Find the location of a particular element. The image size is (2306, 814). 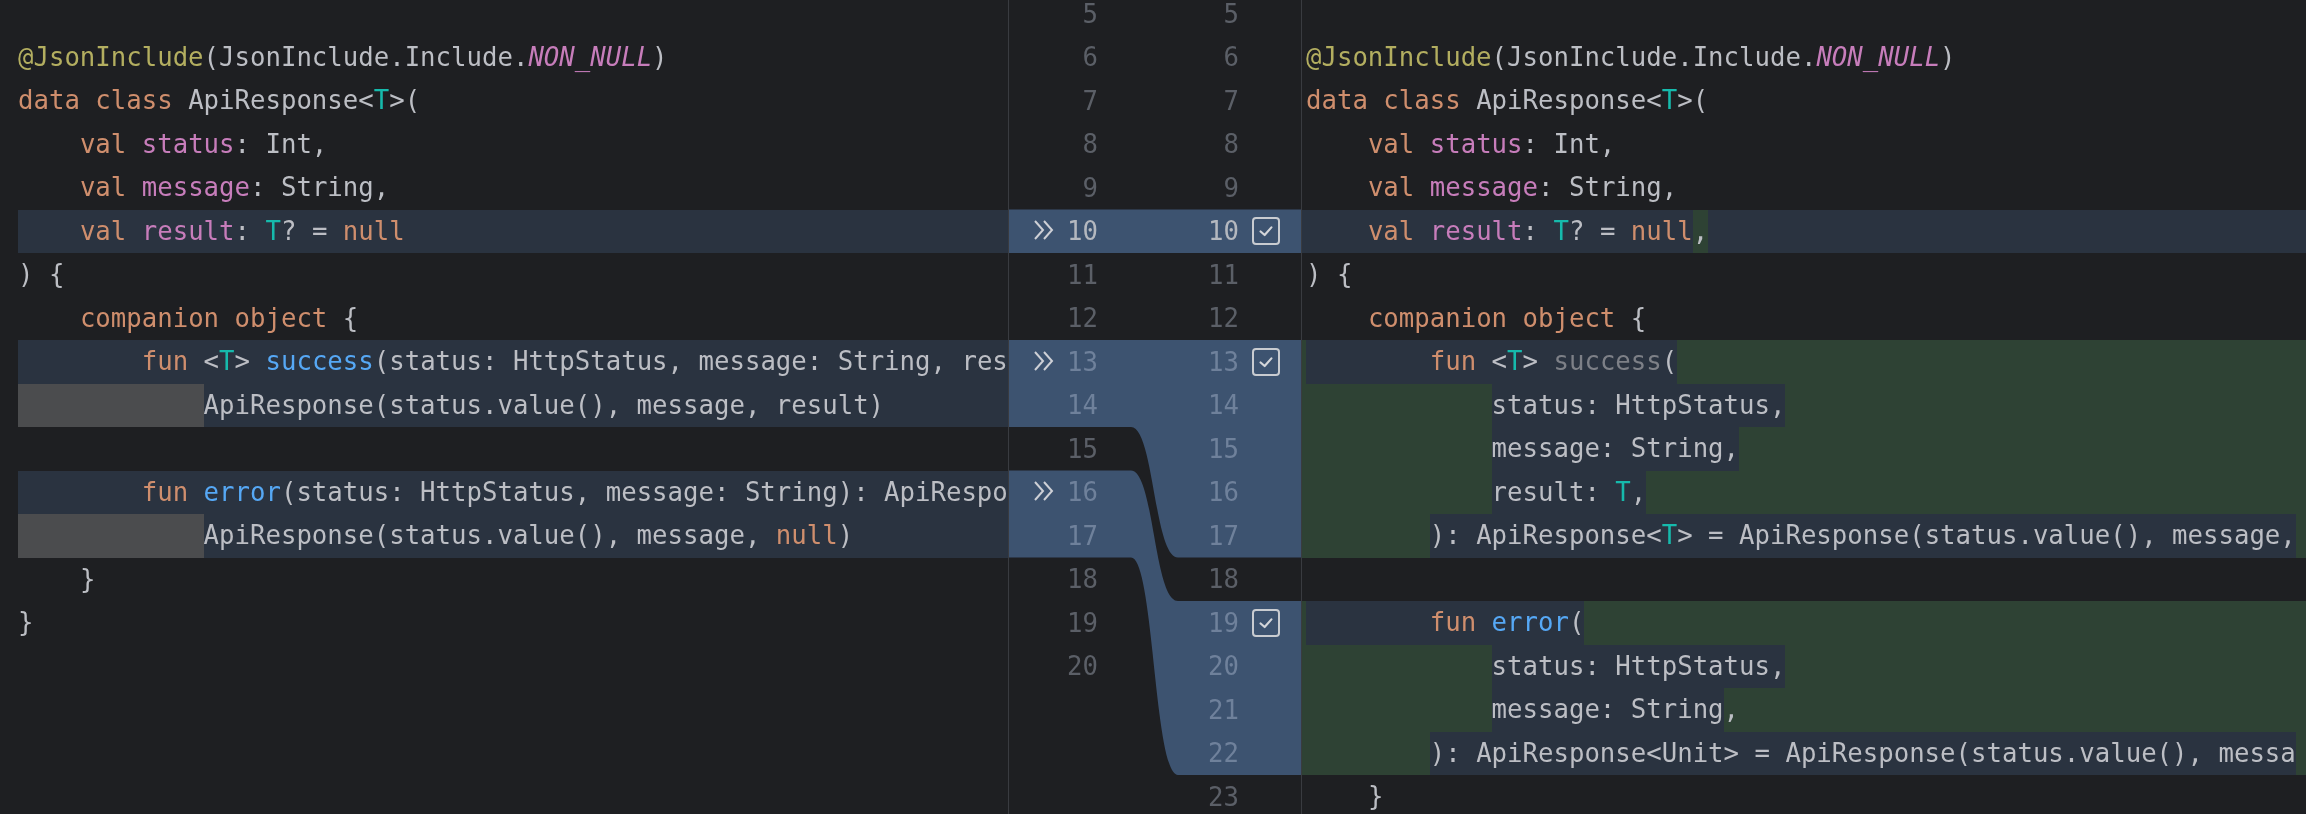

line-number: 23 is located at coordinates (1223, 796).